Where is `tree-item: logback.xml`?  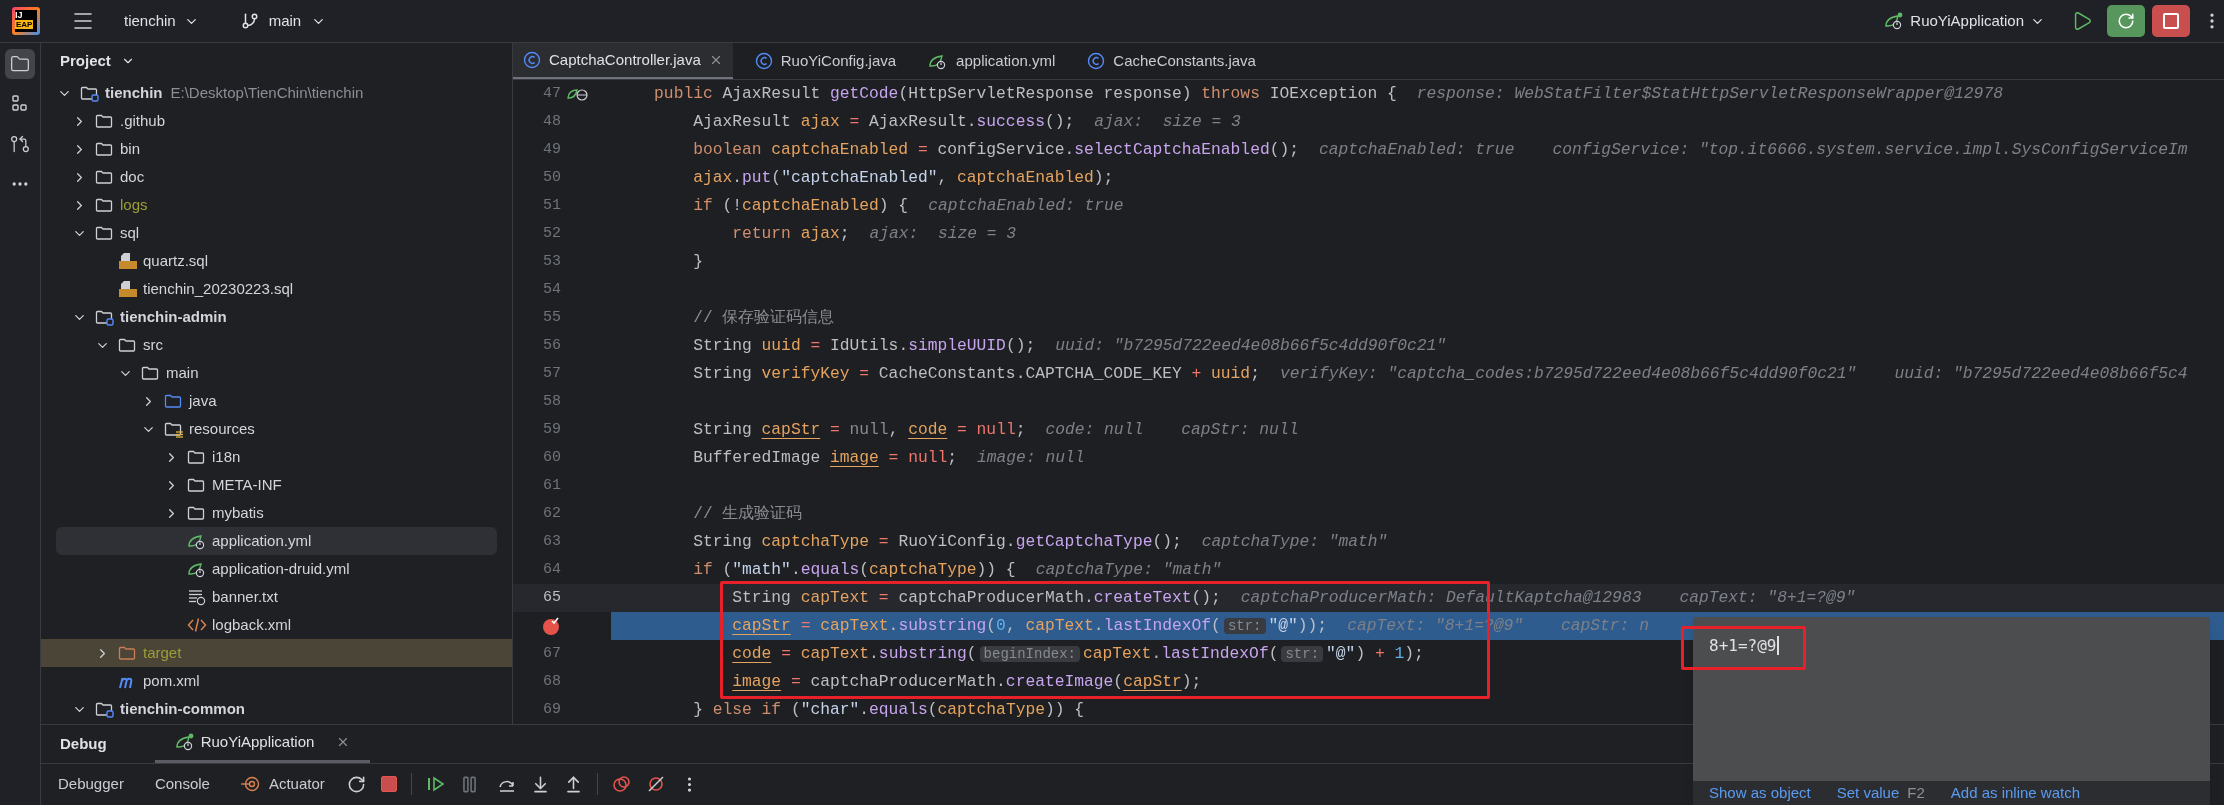 tree-item: logback.xml is located at coordinates (276, 625).